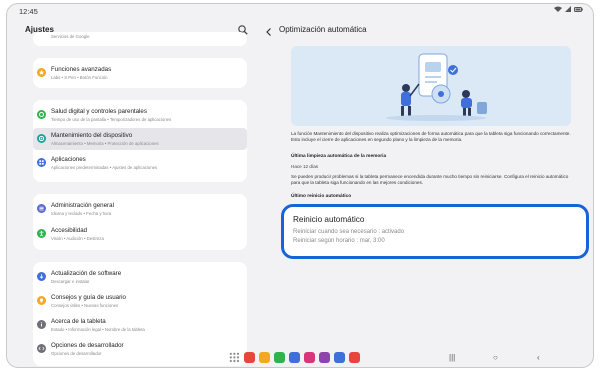 The image size is (600, 371). Describe the element at coordinates (81, 69) in the screenshot. I see `settings-item-title: Funciones avanzadas` at that location.